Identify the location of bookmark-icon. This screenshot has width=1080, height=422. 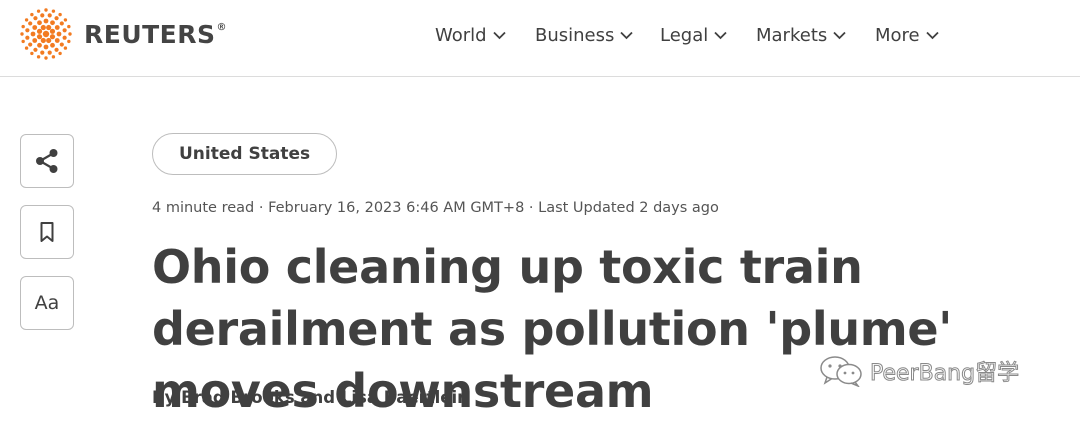
(47, 232).